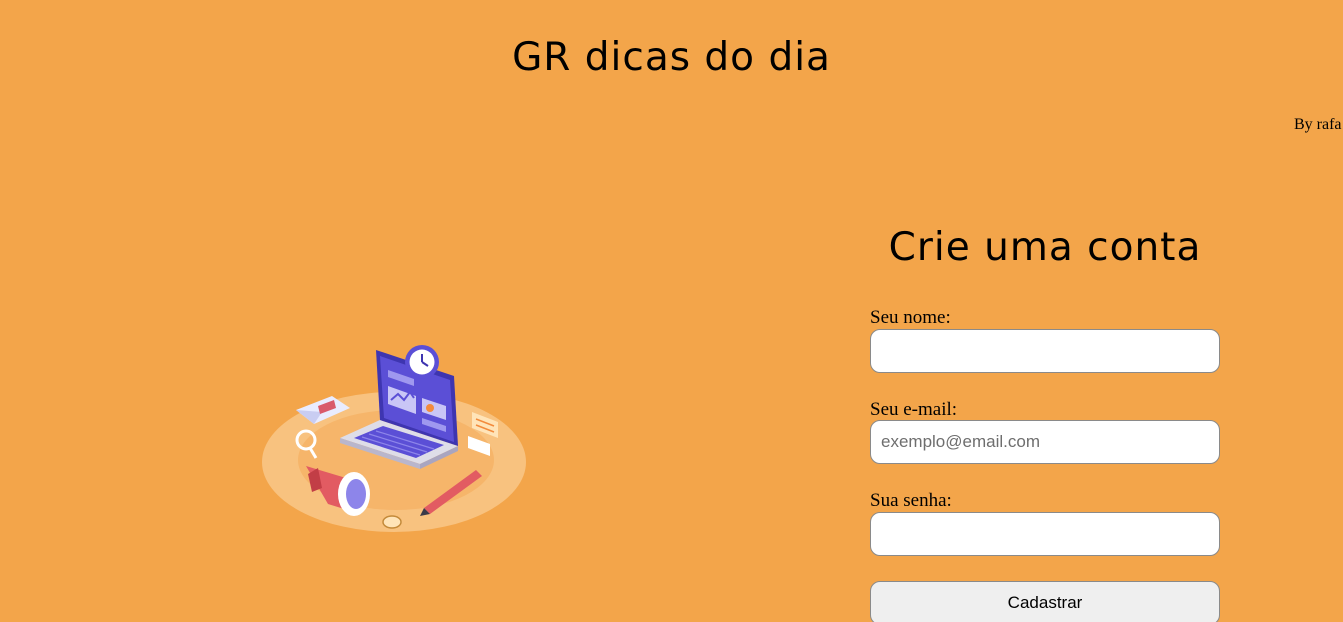 This screenshot has width=1343, height=622. I want to click on submit-button: Cadastrar, so click(1045, 601).